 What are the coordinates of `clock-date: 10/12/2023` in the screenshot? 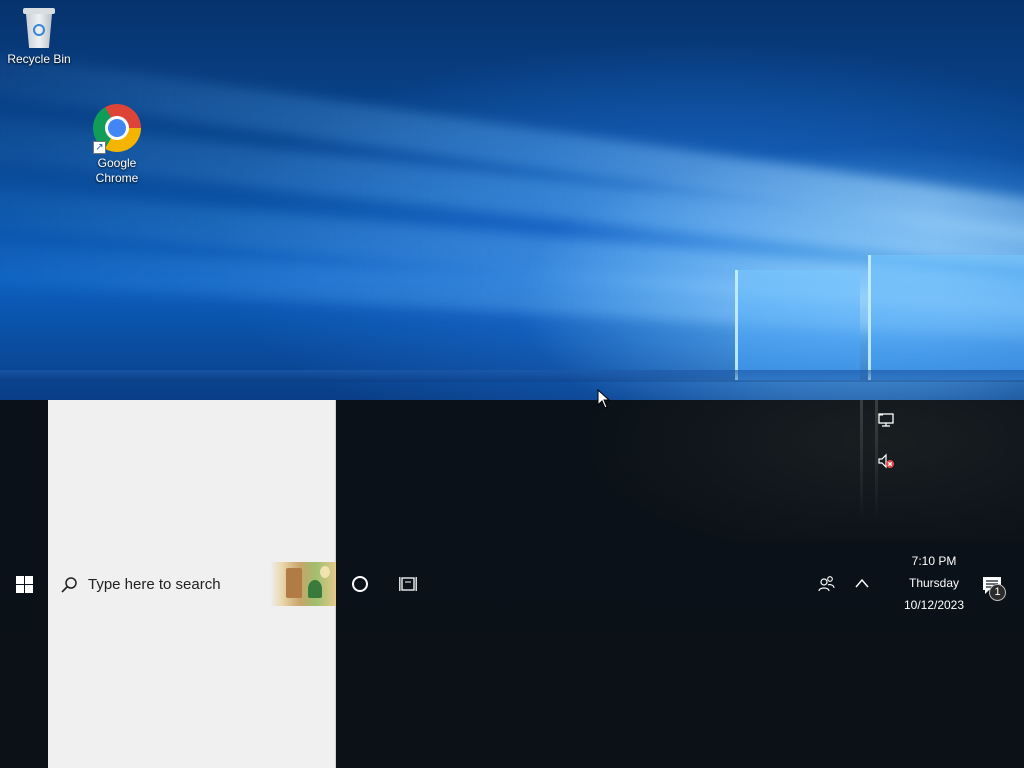 It's located at (934, 605).